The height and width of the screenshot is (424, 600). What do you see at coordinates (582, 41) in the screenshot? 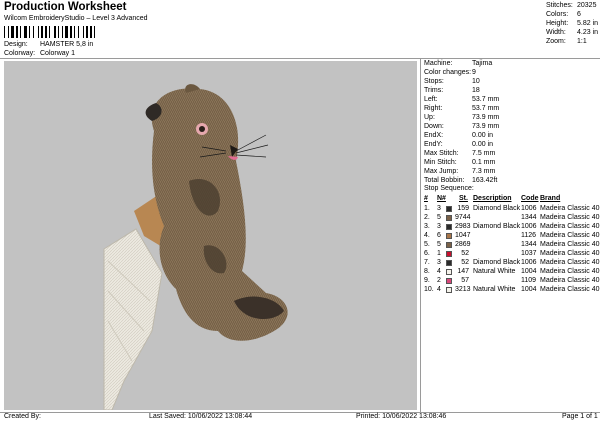
I see `stat-value: 1:1` at bounding box center [582, 41].